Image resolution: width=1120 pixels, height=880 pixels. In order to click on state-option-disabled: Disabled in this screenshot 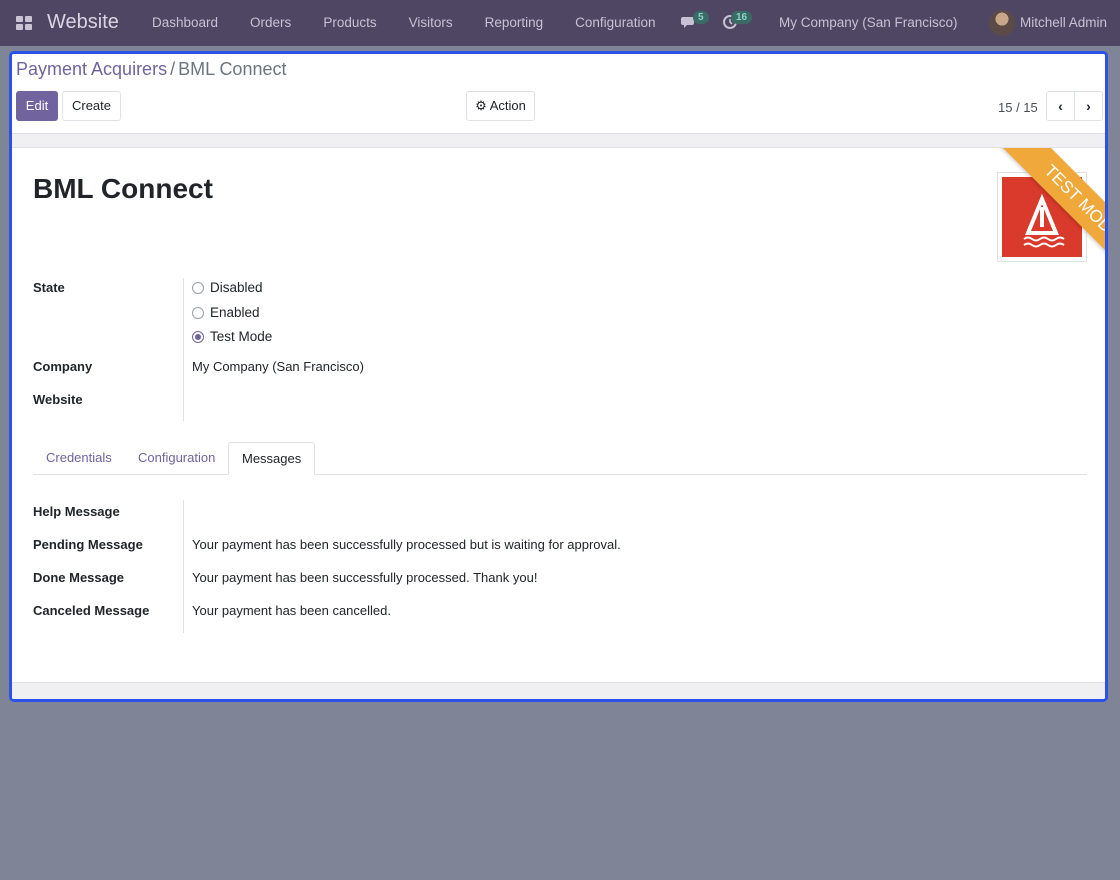, I will do `click(227, 287)`.